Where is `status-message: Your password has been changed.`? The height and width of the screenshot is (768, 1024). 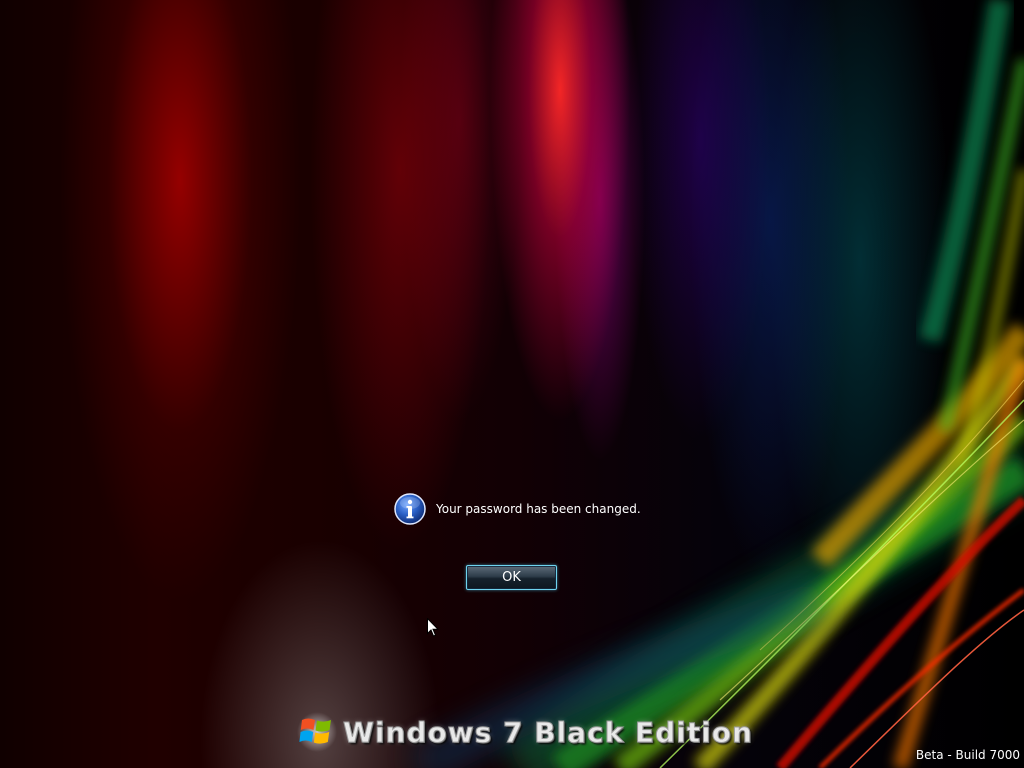 status-message: Your password has been changed. is located at coordinates (538, 509).